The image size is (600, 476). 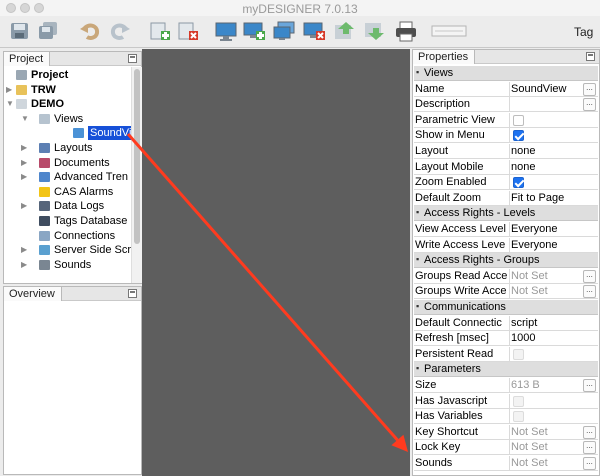 I want to click on move-down-icon, so click(x=374, y=31).